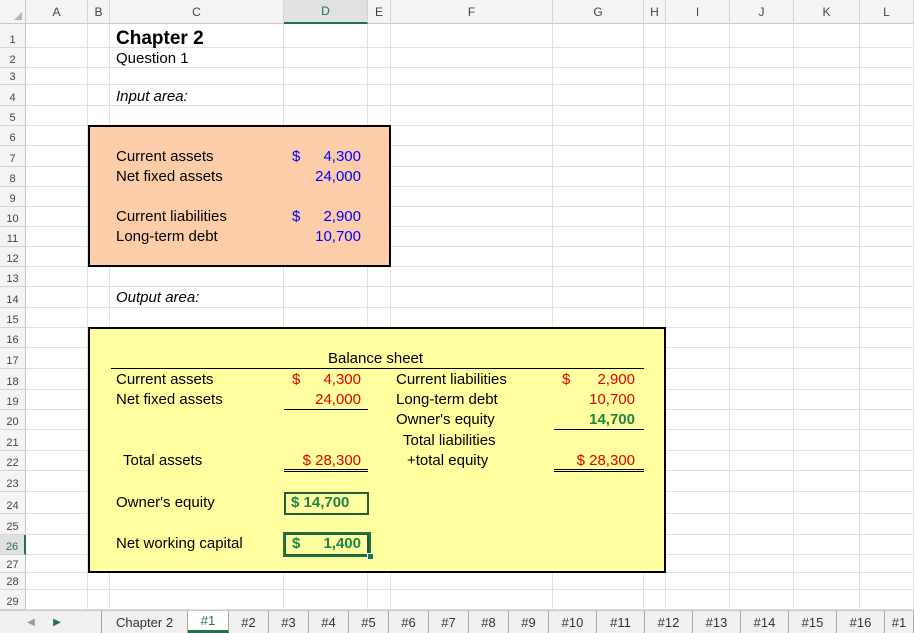 This screenshot has width=914, height=633. Describe the element at coordinates (13, 420) in the screenshot. I see `row-header-20: 20` at that location.